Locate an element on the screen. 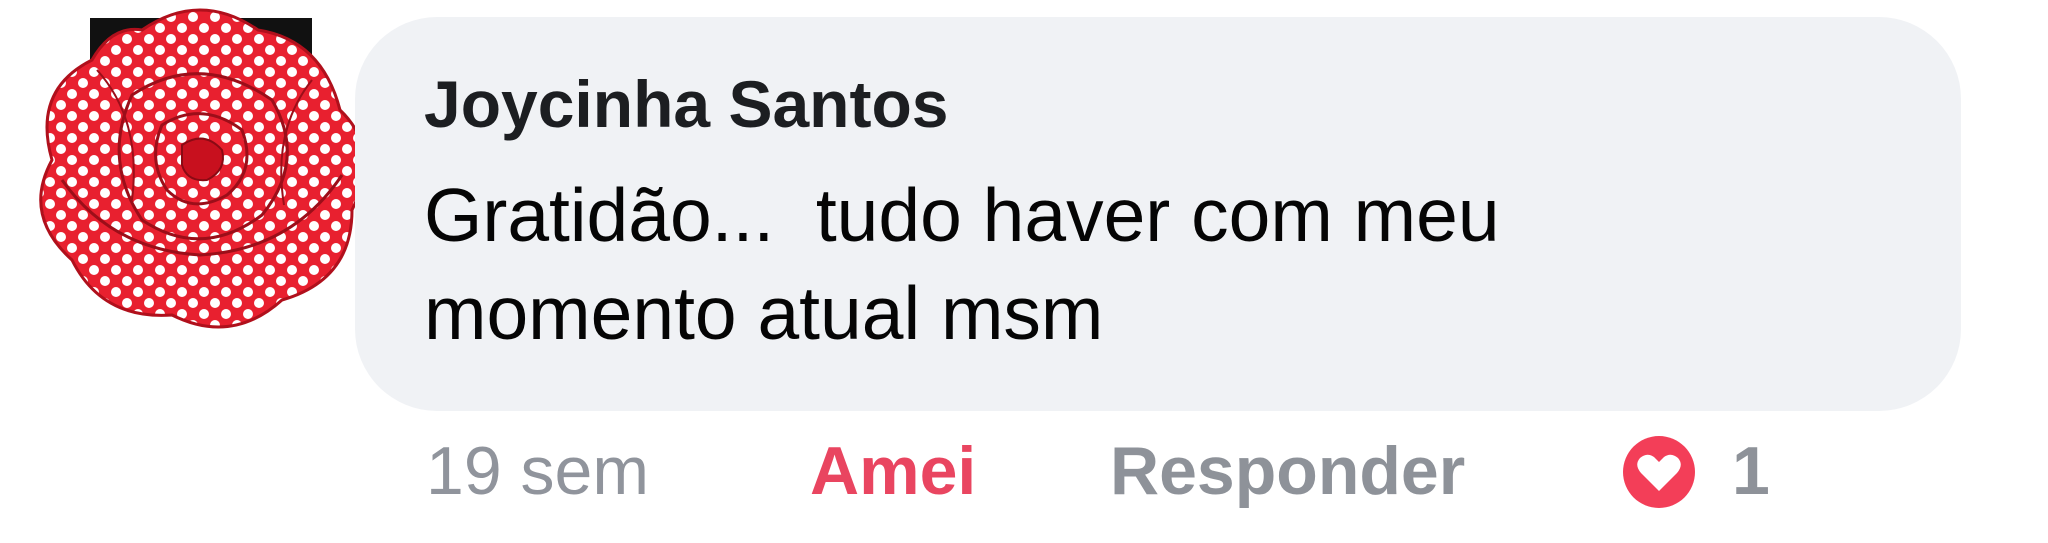 This screenshot has width=2048, height=543. heart-icon is located at coordinates (1659, 472).